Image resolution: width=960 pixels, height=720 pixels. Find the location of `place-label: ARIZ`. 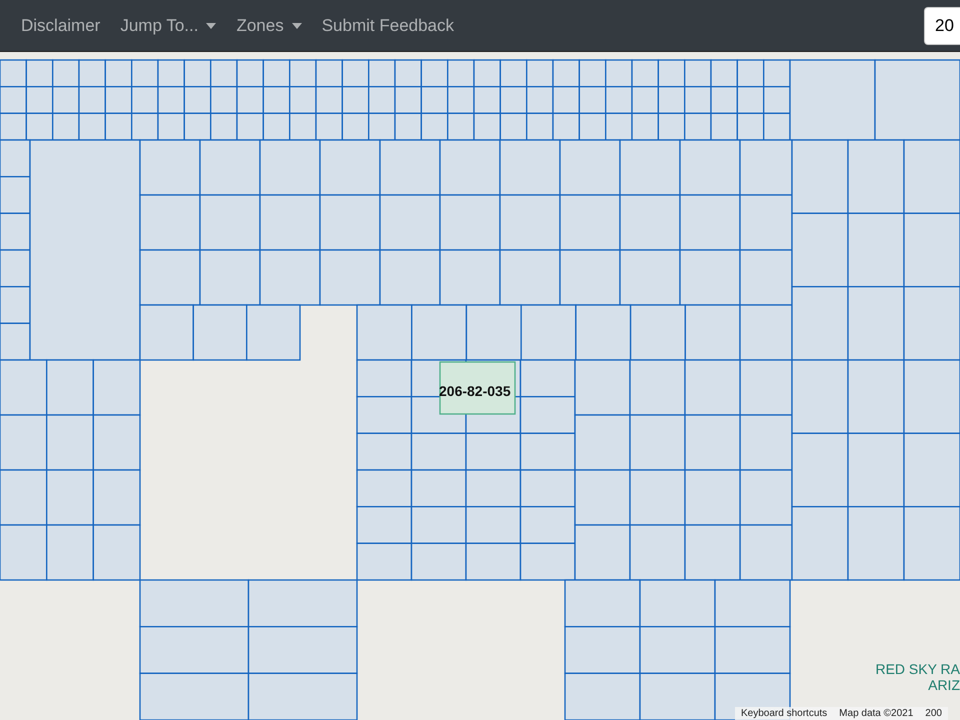

place-label: ARIZ is located at coordinates (943, 685).